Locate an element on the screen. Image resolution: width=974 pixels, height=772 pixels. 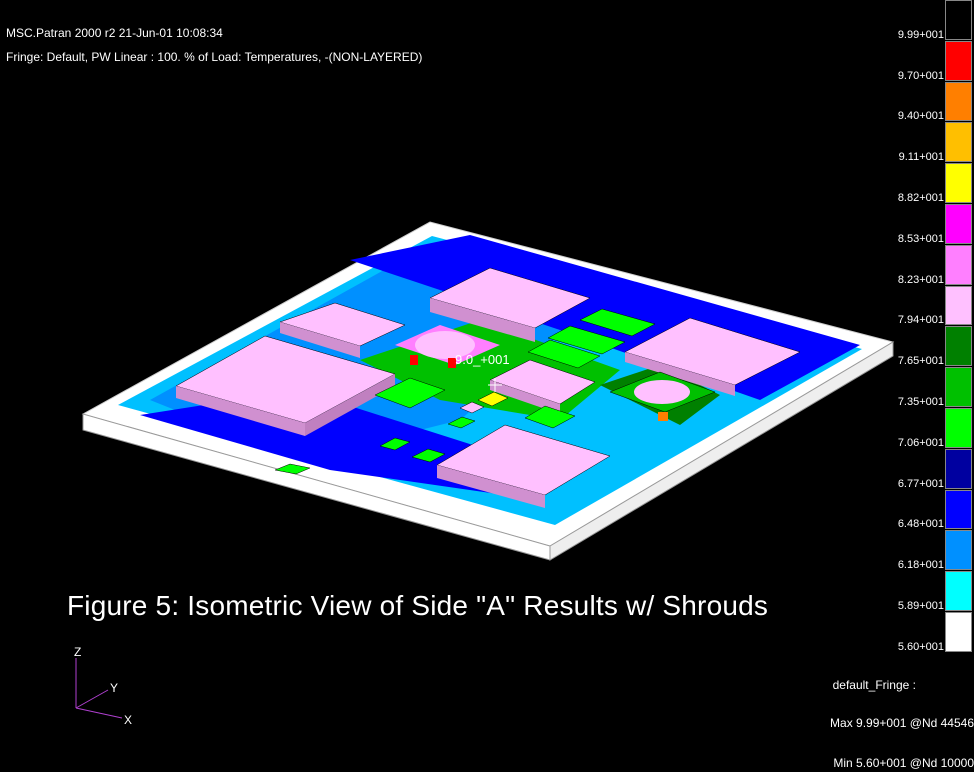
z-axis-label: Z is located at coordinates (77, 652).